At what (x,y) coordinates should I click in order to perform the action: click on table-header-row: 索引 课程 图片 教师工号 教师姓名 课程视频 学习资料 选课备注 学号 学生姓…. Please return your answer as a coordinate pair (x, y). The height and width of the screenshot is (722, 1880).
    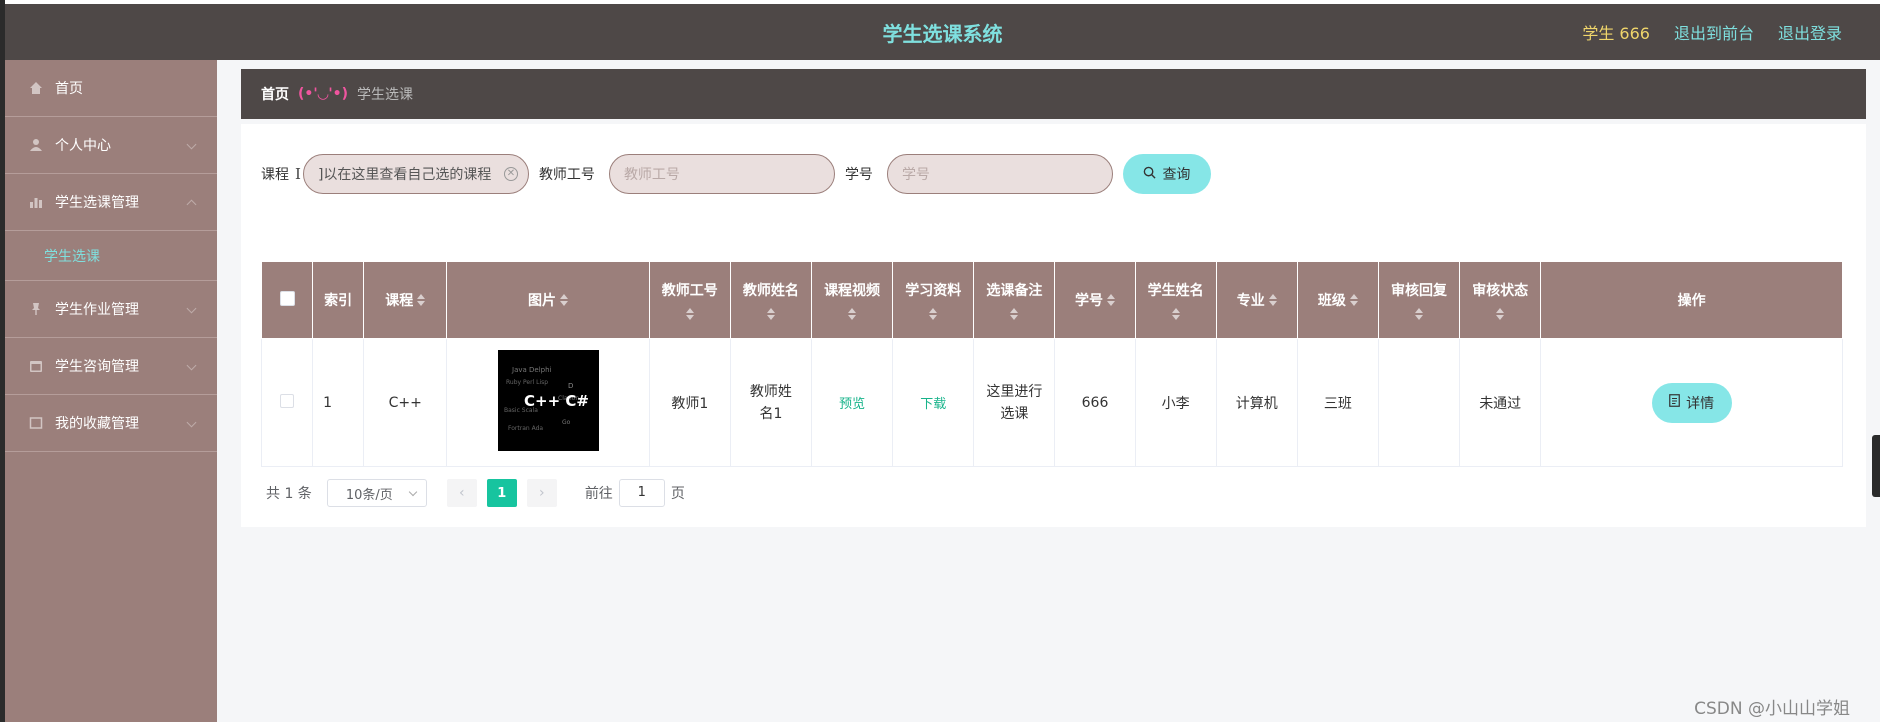
    Looking at the image, I should click on (1051, 300).